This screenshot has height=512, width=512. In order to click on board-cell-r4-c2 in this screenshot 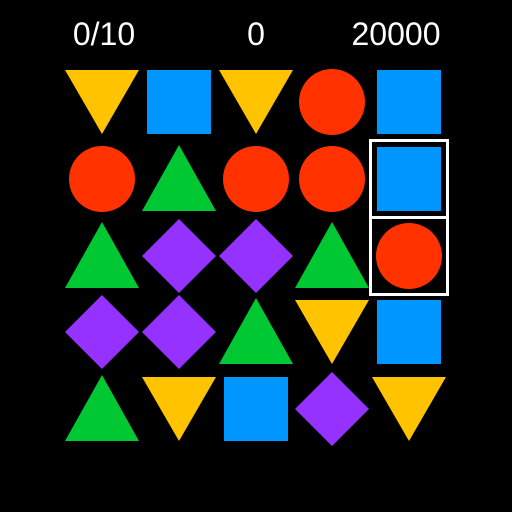, I will do `click(179, 332)`.